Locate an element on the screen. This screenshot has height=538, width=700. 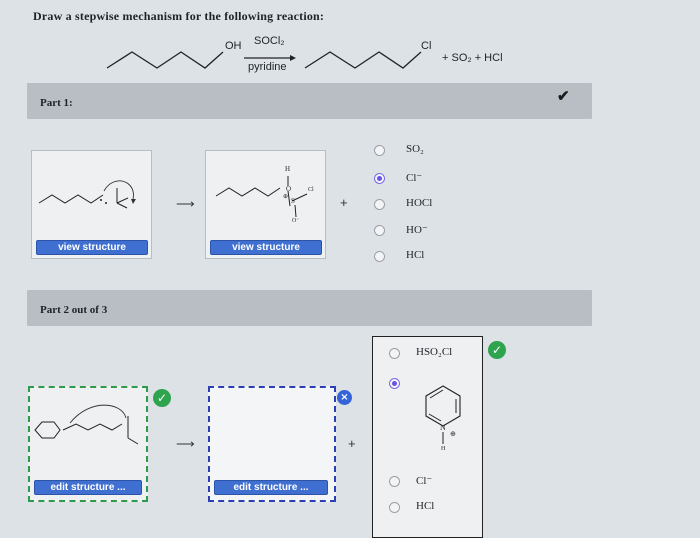
part2-plus-sign: + is located at coordinates (352, 443).